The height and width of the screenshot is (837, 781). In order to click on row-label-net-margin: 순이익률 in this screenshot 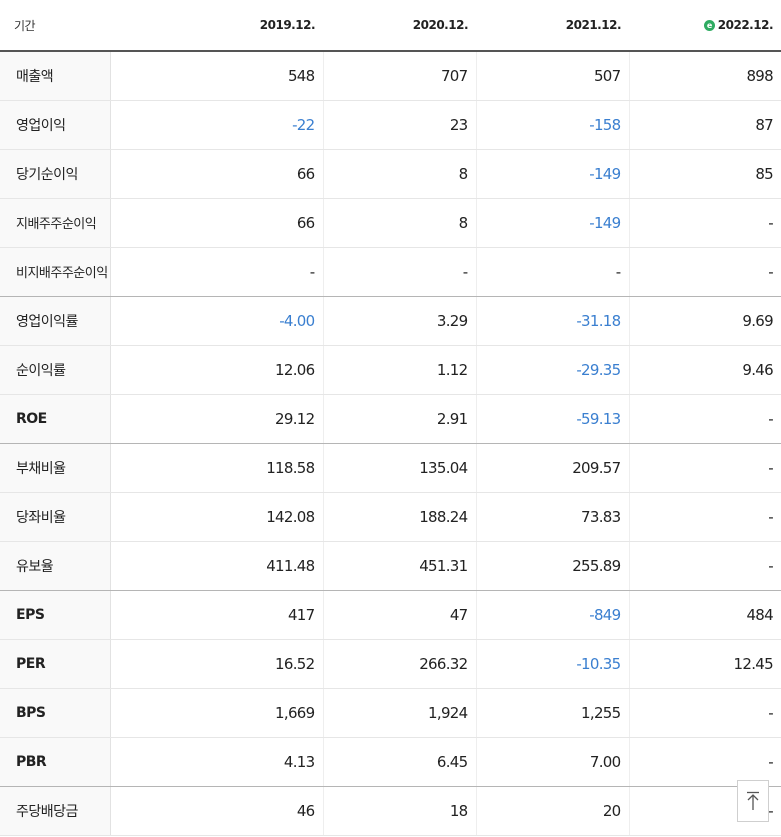, I will do `click(55, 370)`.